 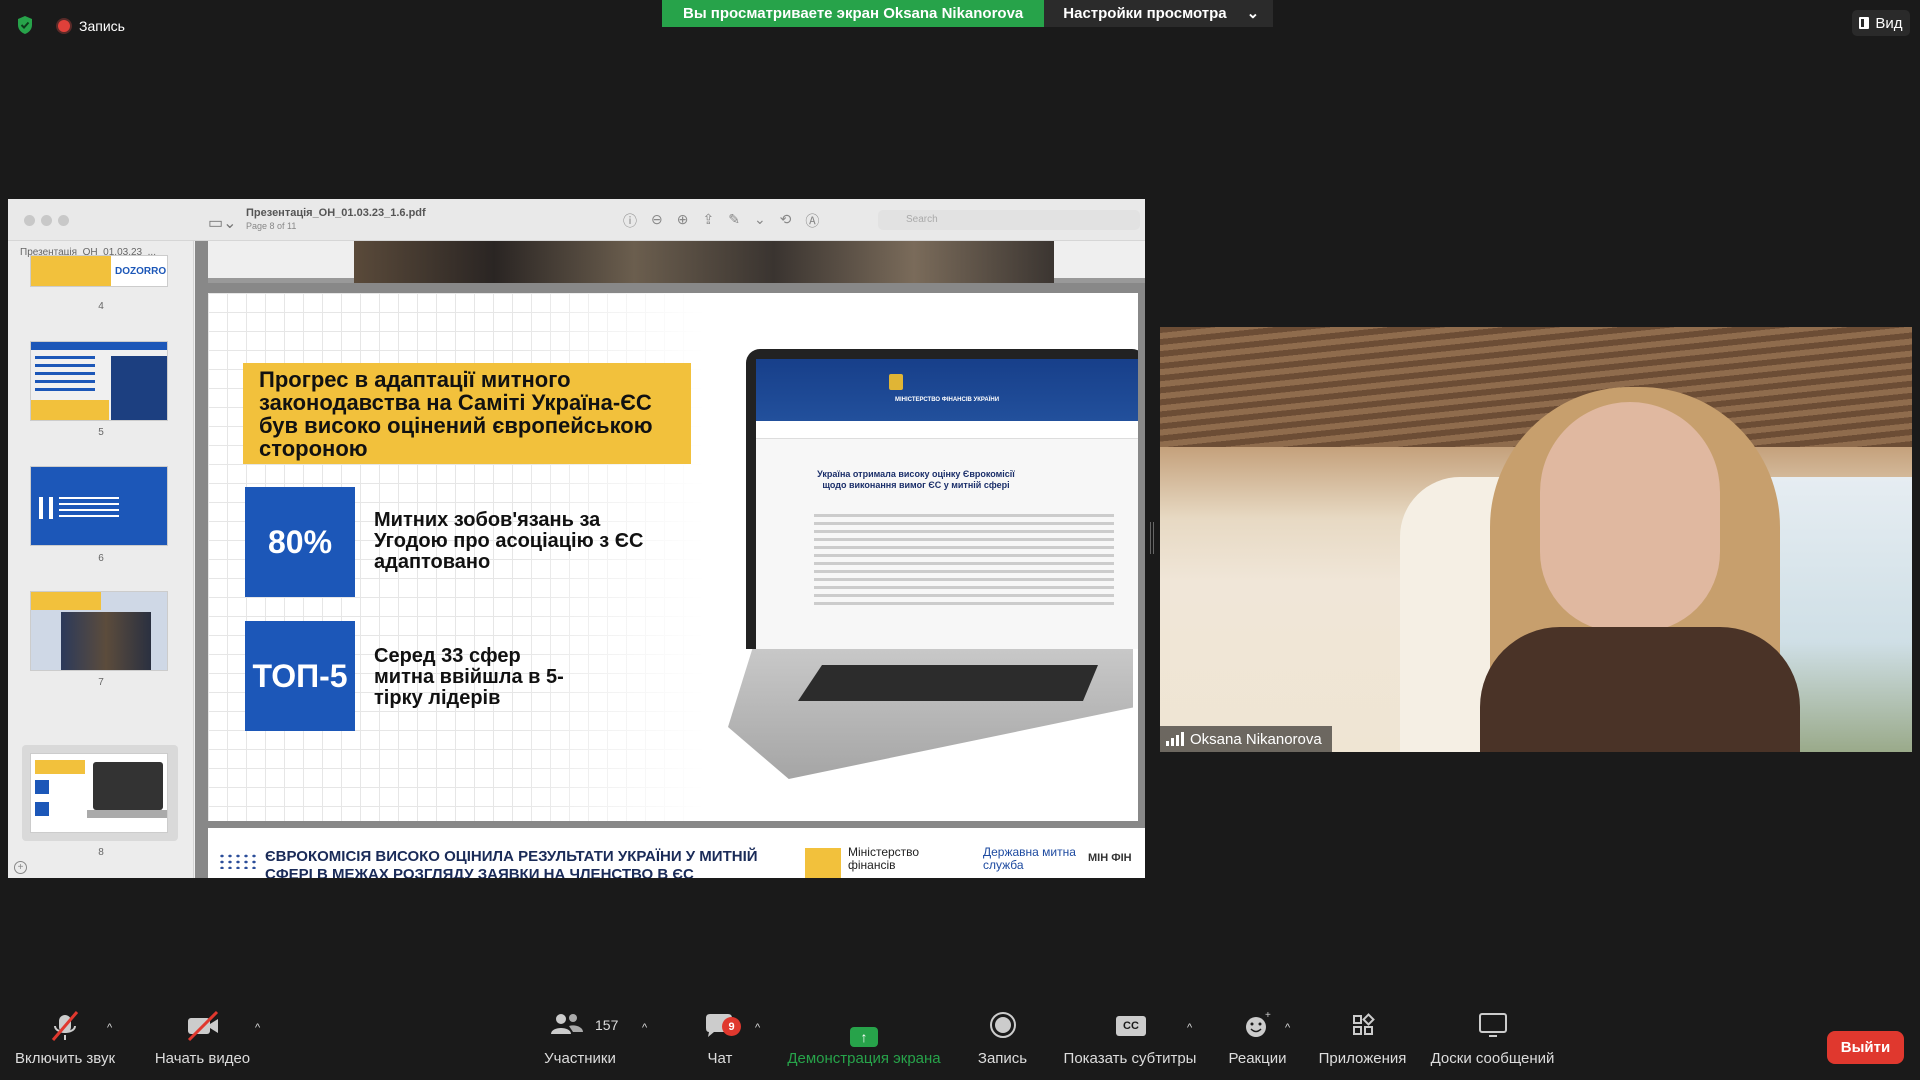 I want to click on share-screen-button: ↑ Демонстрация экрана, so click(x=864, y=1040).